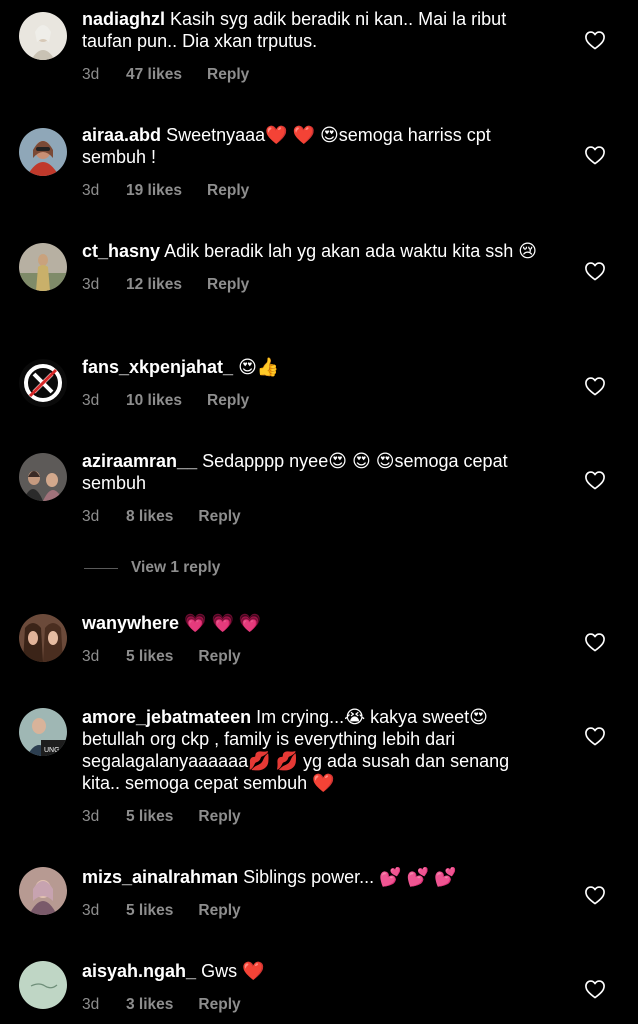  I want to click on view-replies-divider, so click(101, 568).